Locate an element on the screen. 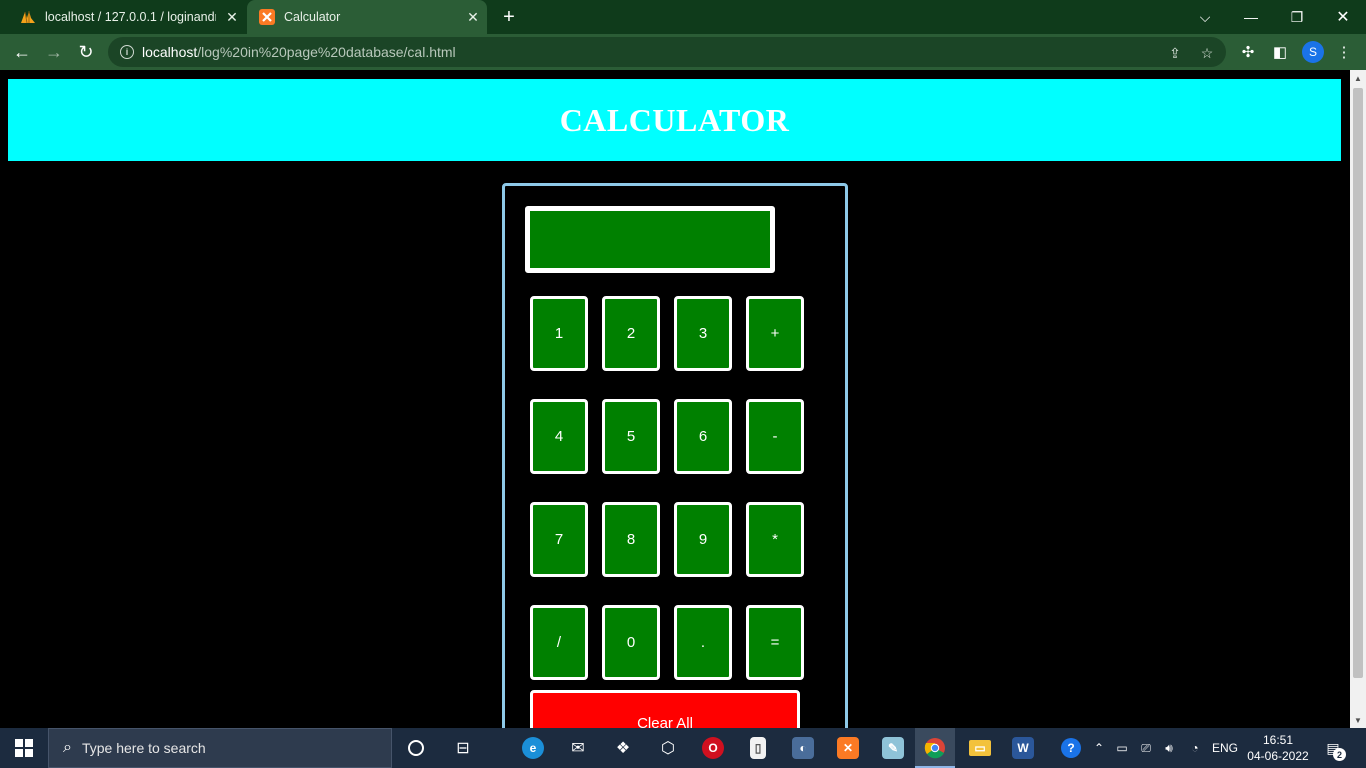 The width and height of the screenshot is (1366, 768). volume-icon: 🔊︎ is located at coordinates (1169, 748).